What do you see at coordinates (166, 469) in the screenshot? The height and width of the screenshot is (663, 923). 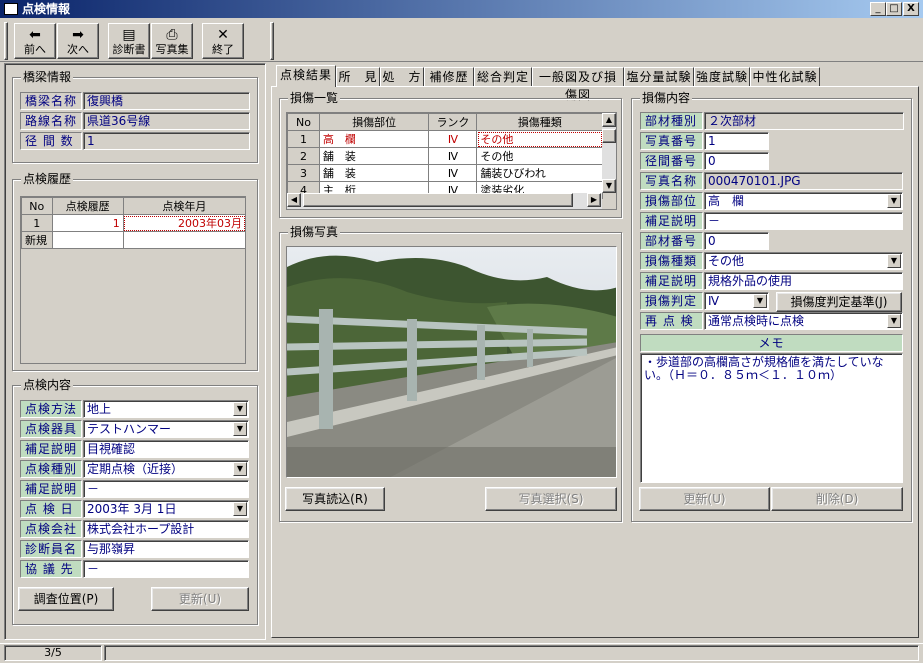 I see `inspection-field-value: 定期点検（近接） ▼` at bounding box center [166, 469].